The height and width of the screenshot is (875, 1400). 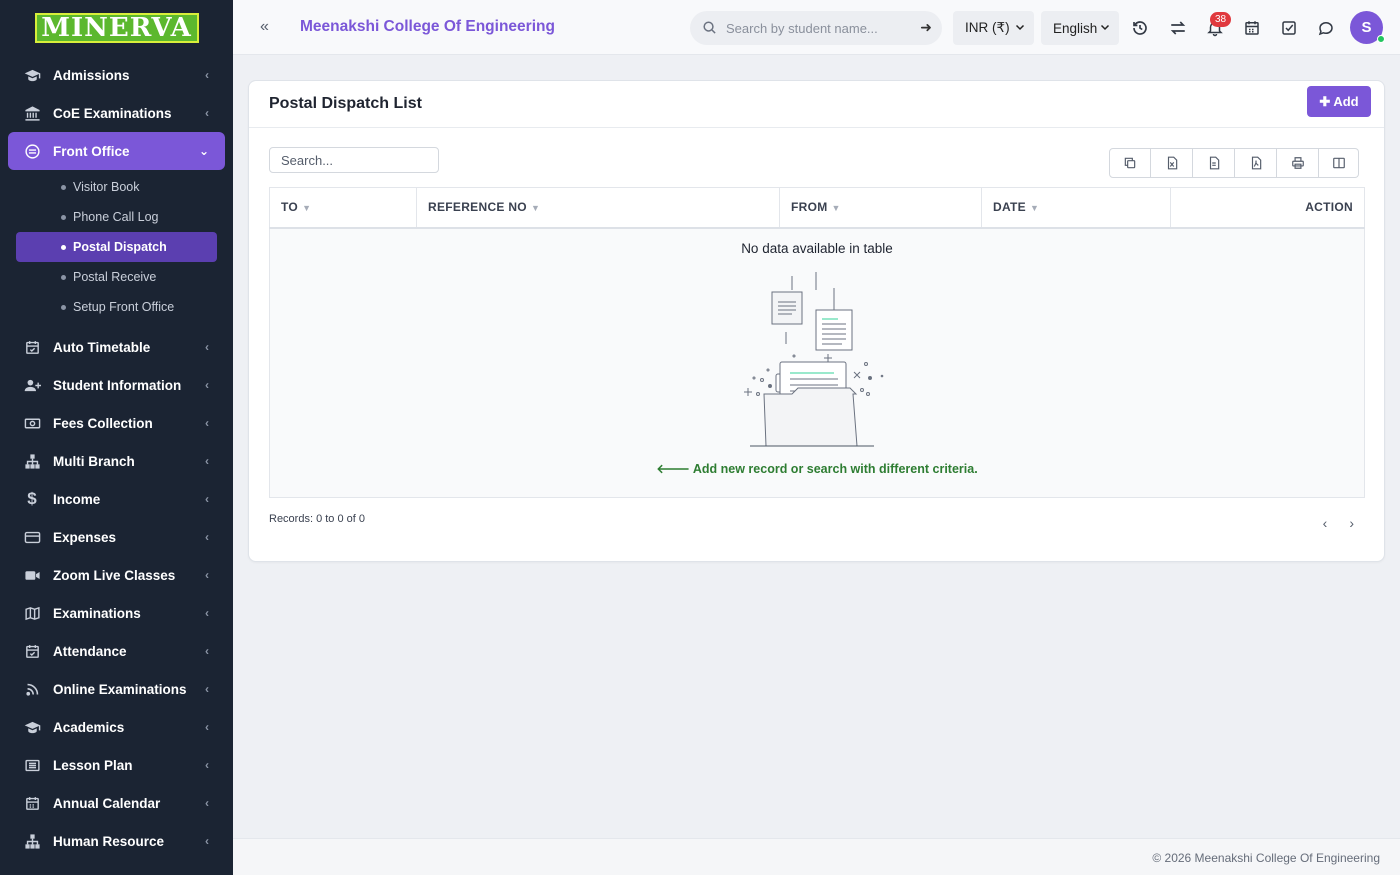 What do you see at coordinates (1076, 208) in the screenshot?
I see `column-header-date: DATE ▼` at bounding box center [1076, 208].